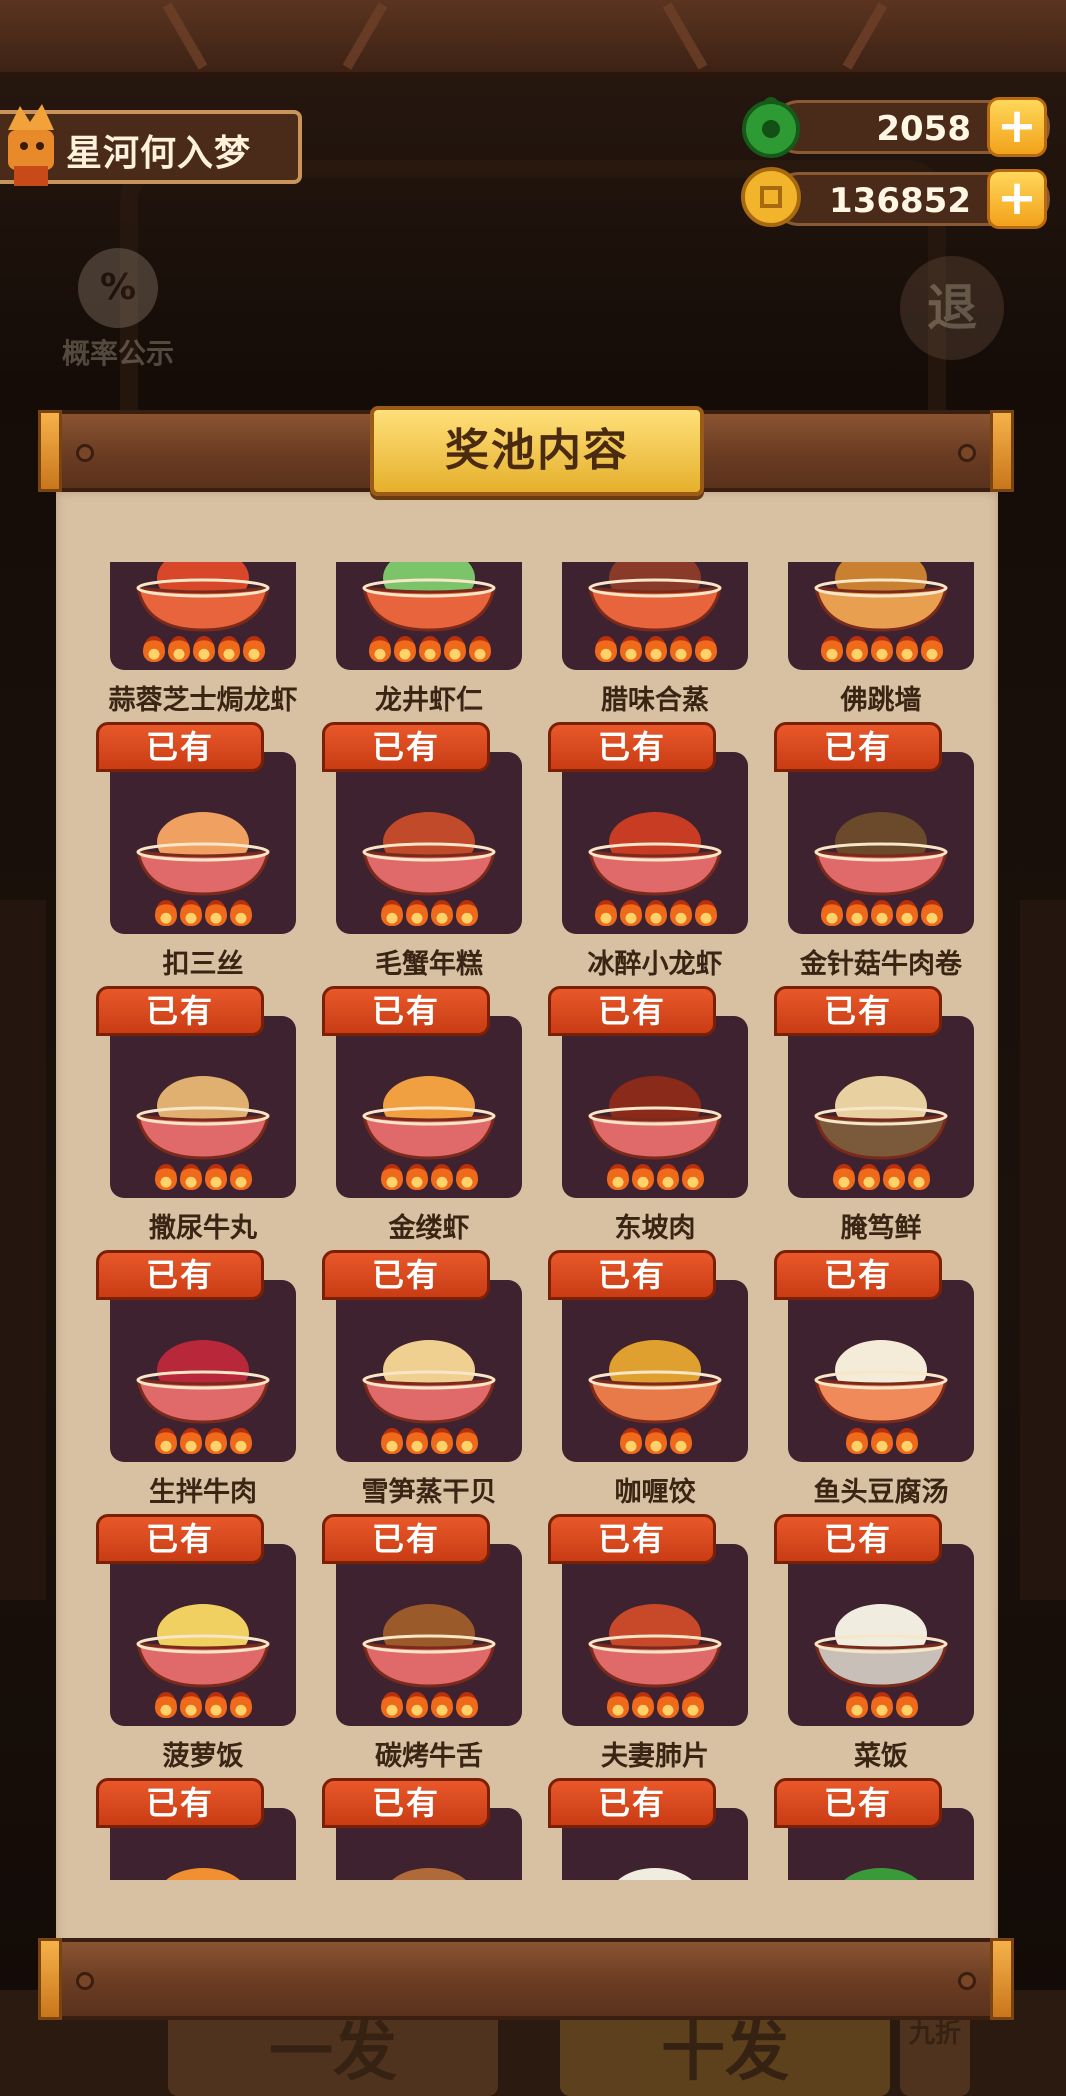  I want to click on dish-card: 已有 毛蟹年糕, so click(412, 851).